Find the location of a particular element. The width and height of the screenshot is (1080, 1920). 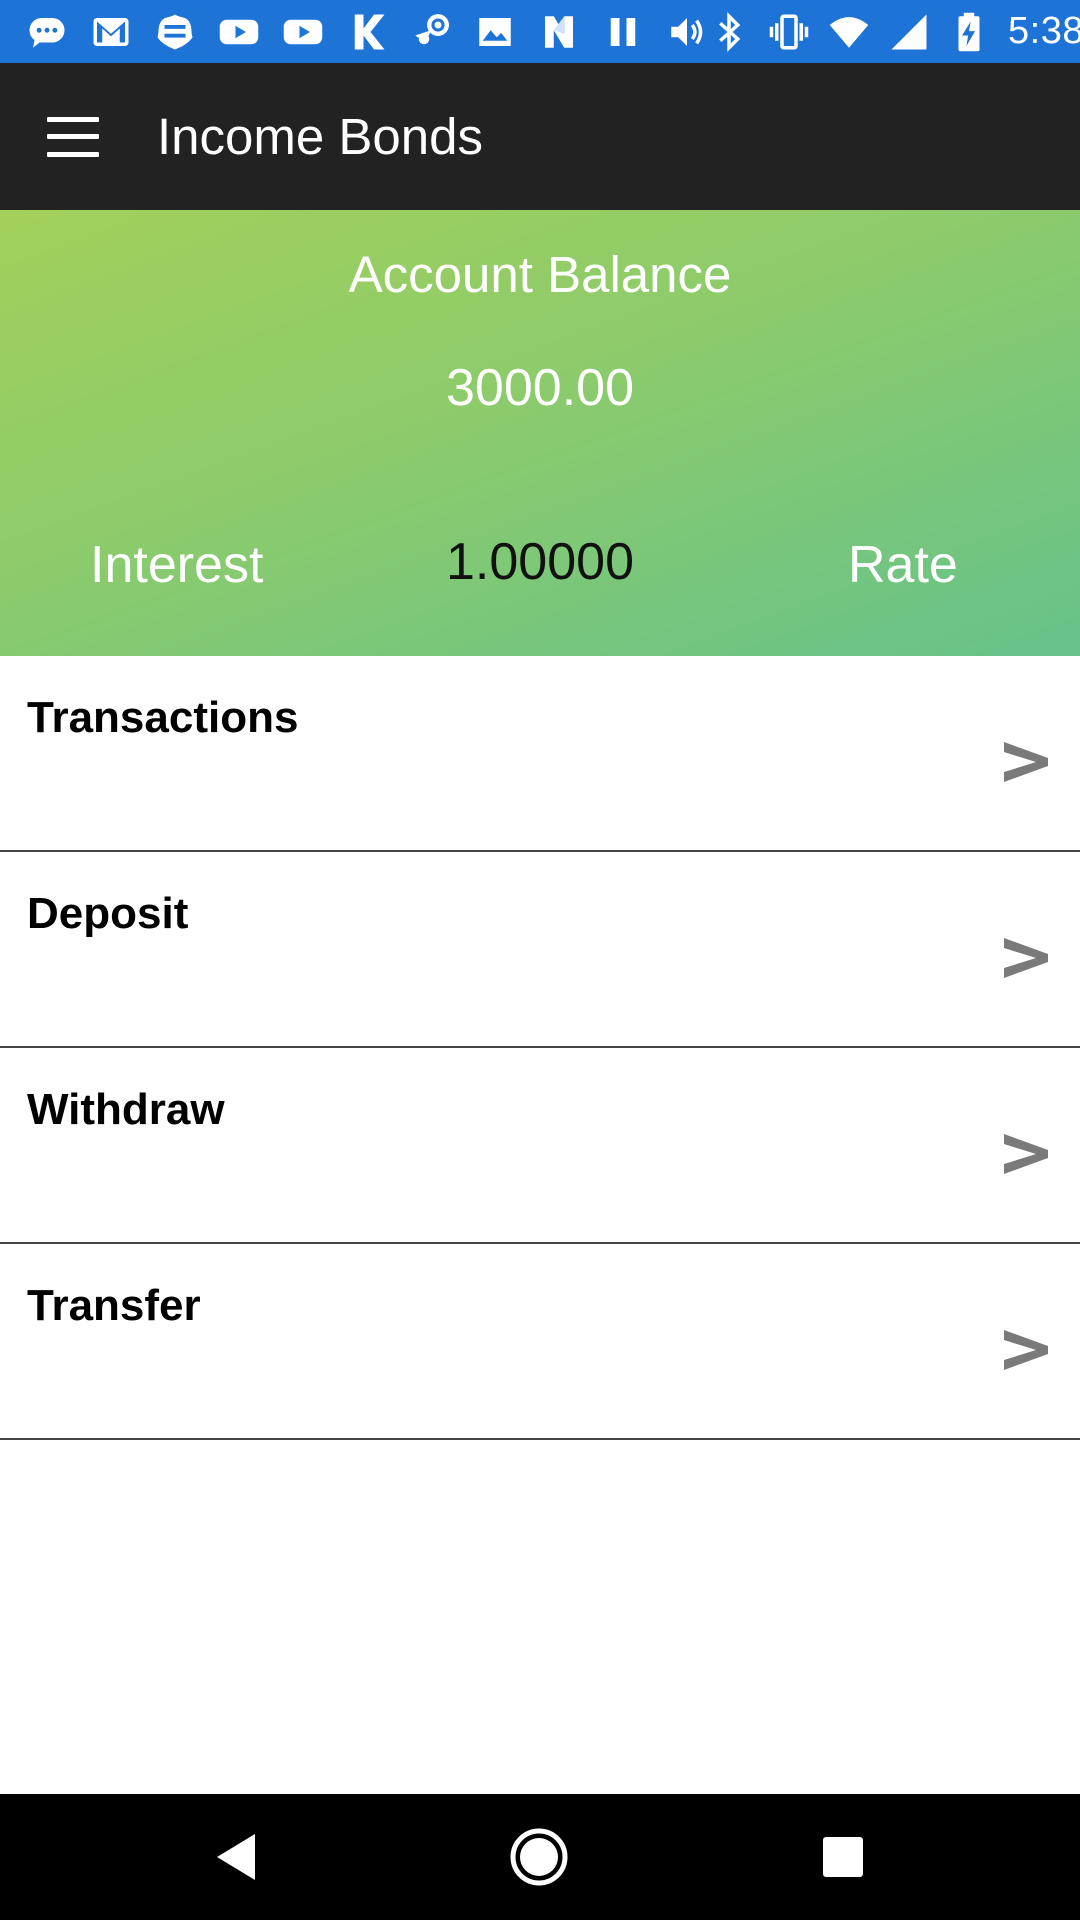

vibrate-icon is located at coordinates (789, 32).